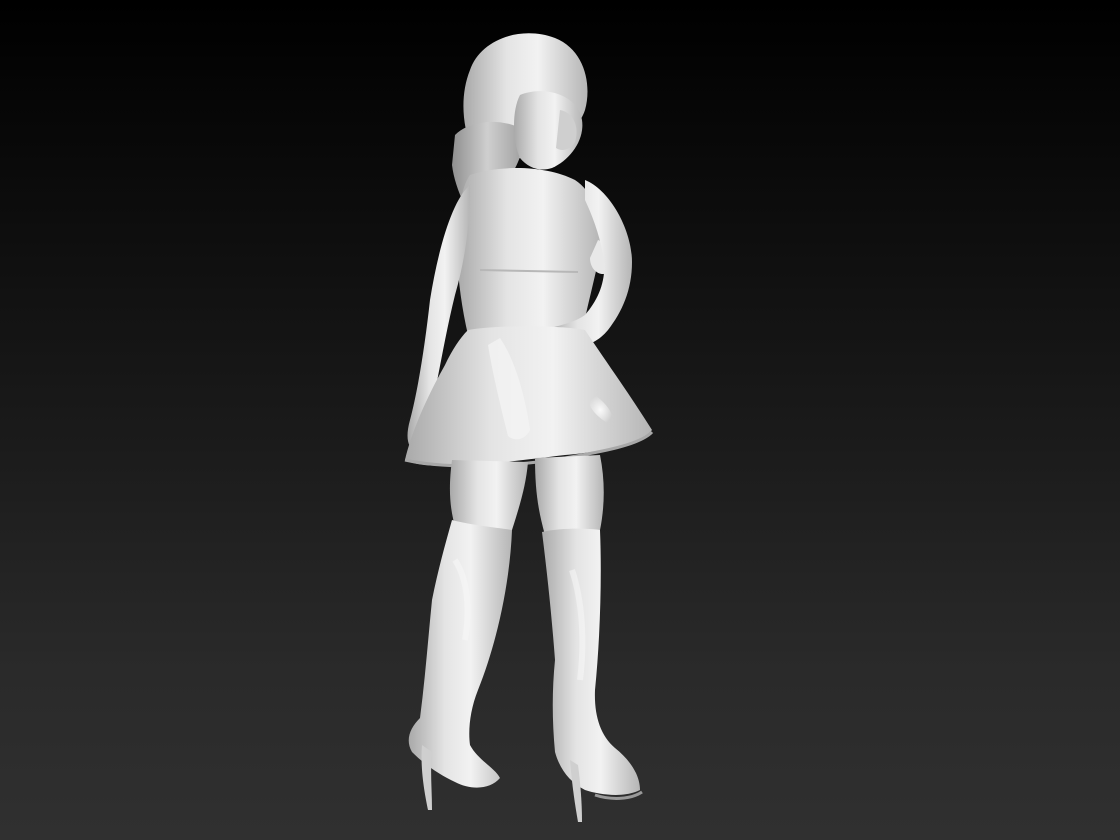 This screenshot has width=1120, height=840. What do you see at coordinates (460, 665) in the screenshot?
I see `left-boot` at bounding box center [460, 665].